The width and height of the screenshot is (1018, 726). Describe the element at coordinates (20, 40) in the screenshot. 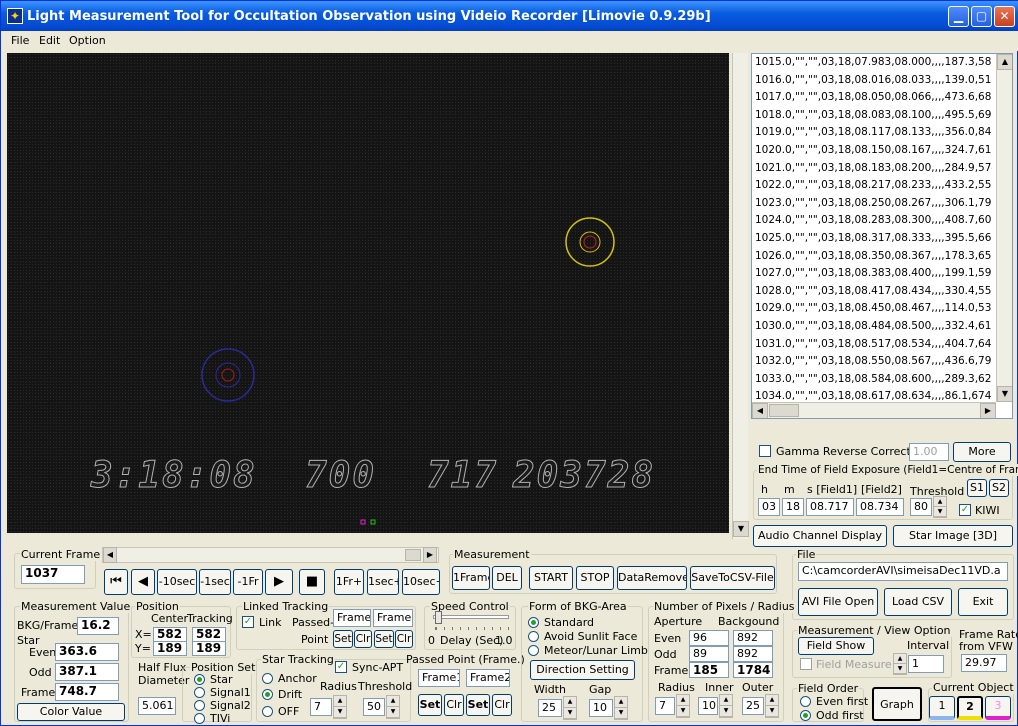

I see `menu-file: File` at that location.